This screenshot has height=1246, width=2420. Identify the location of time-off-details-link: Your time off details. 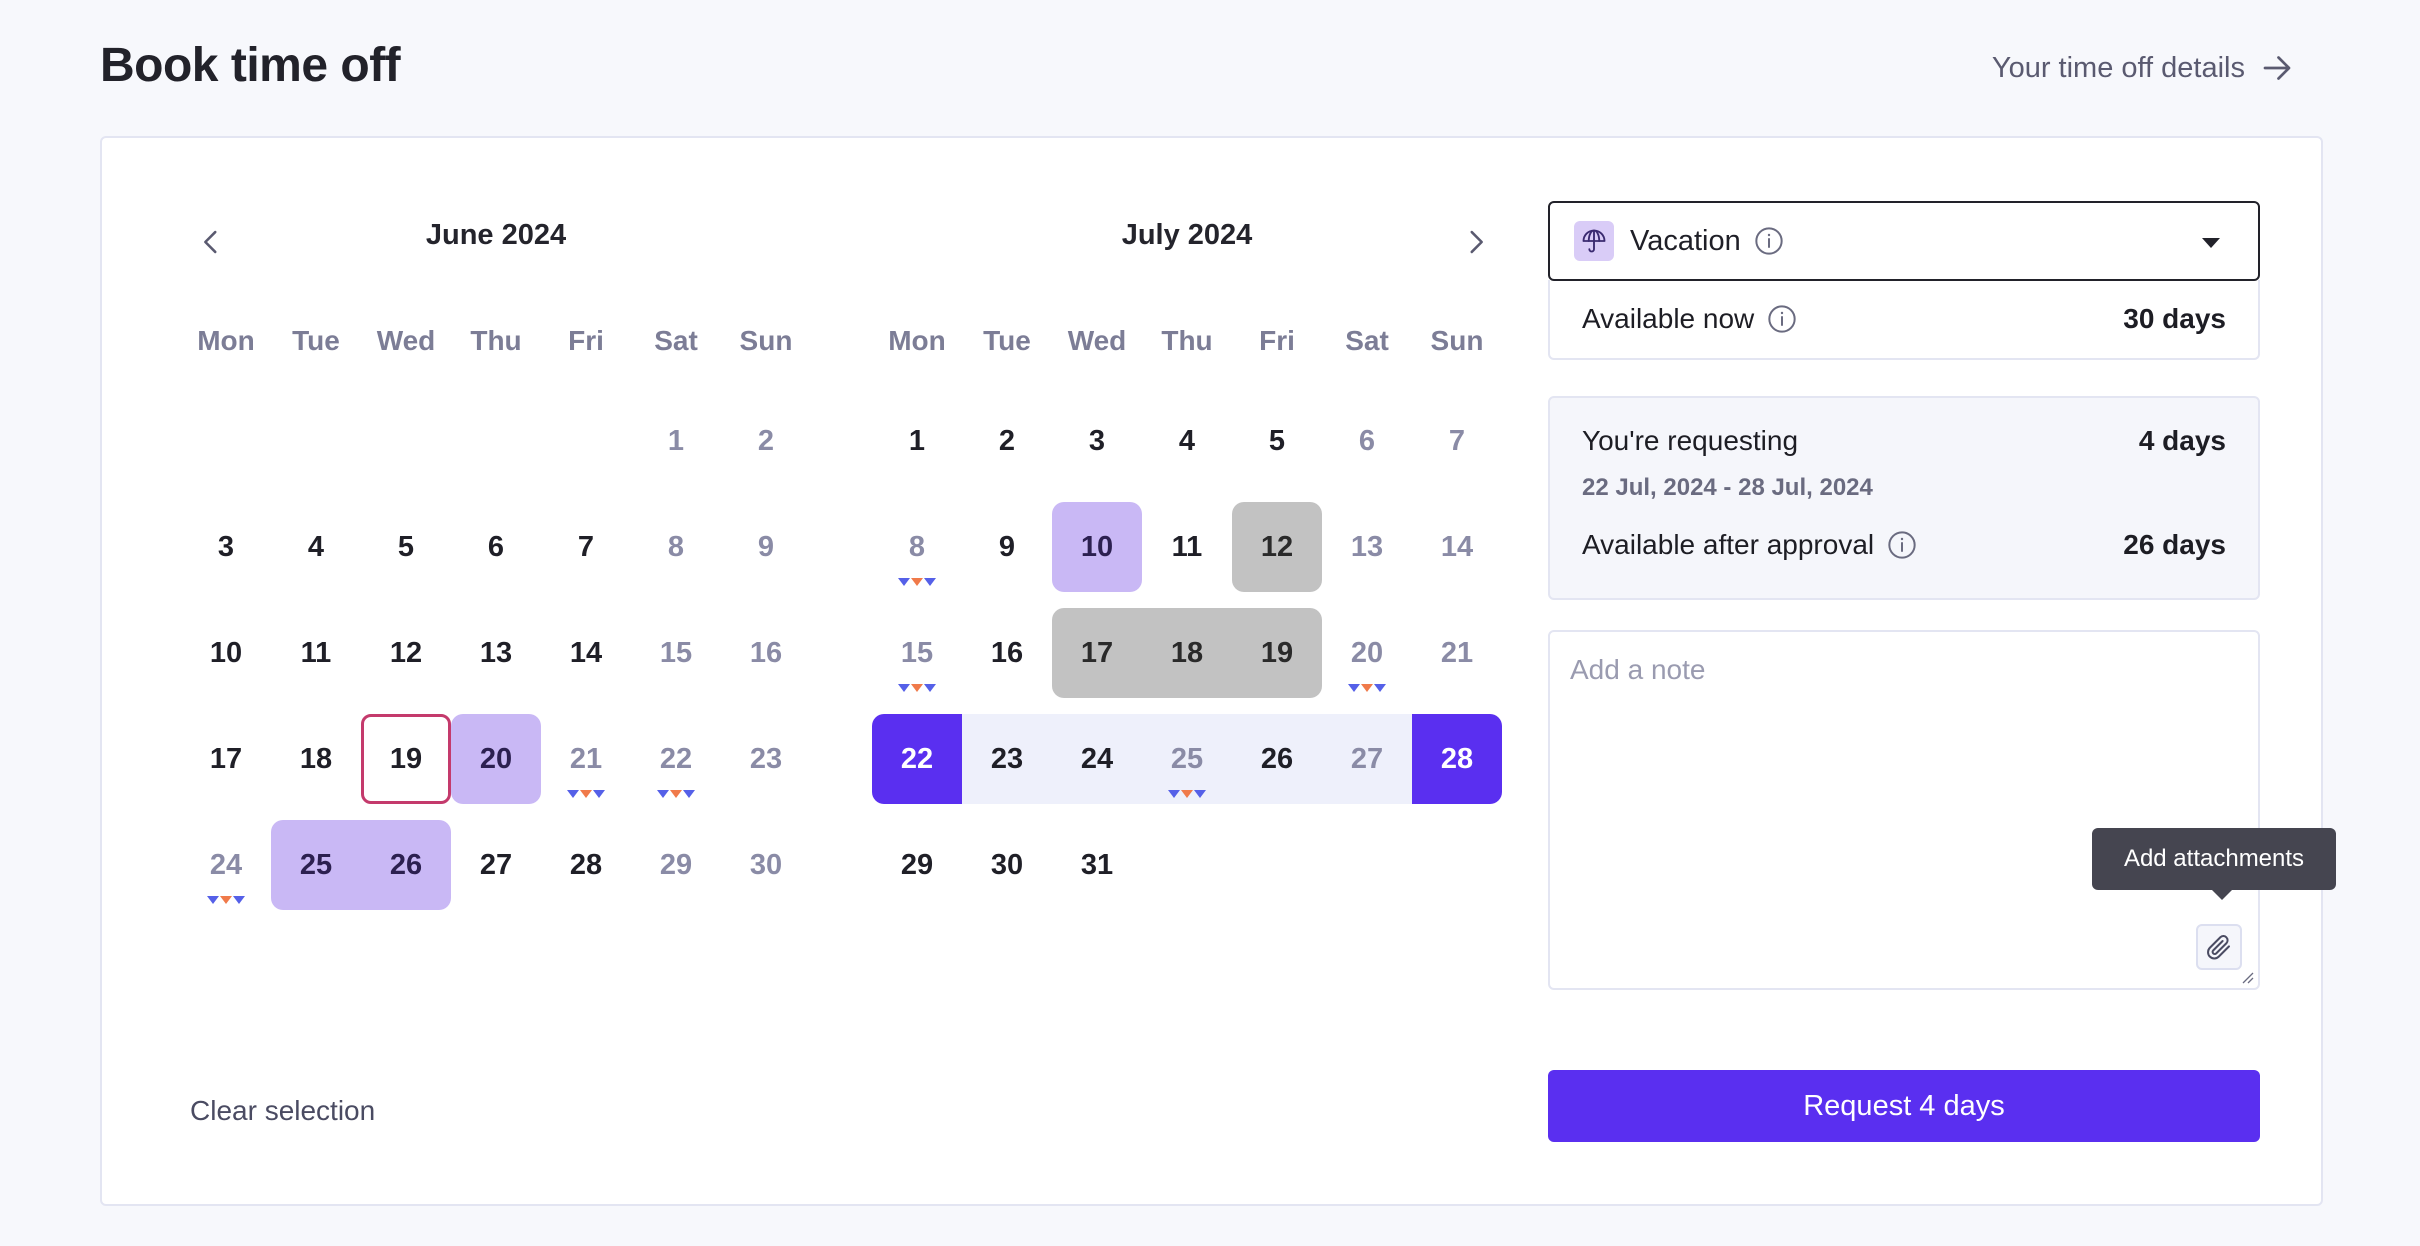
(2143, 68).